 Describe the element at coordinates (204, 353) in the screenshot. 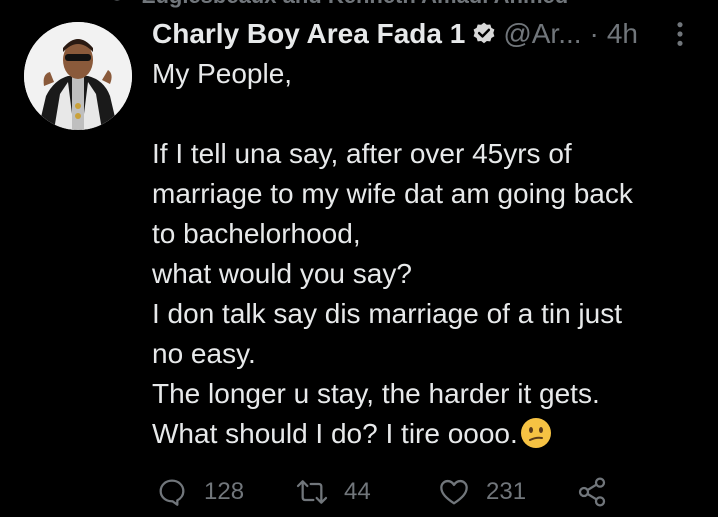

I see `tweet-line: no easy.` at that location.